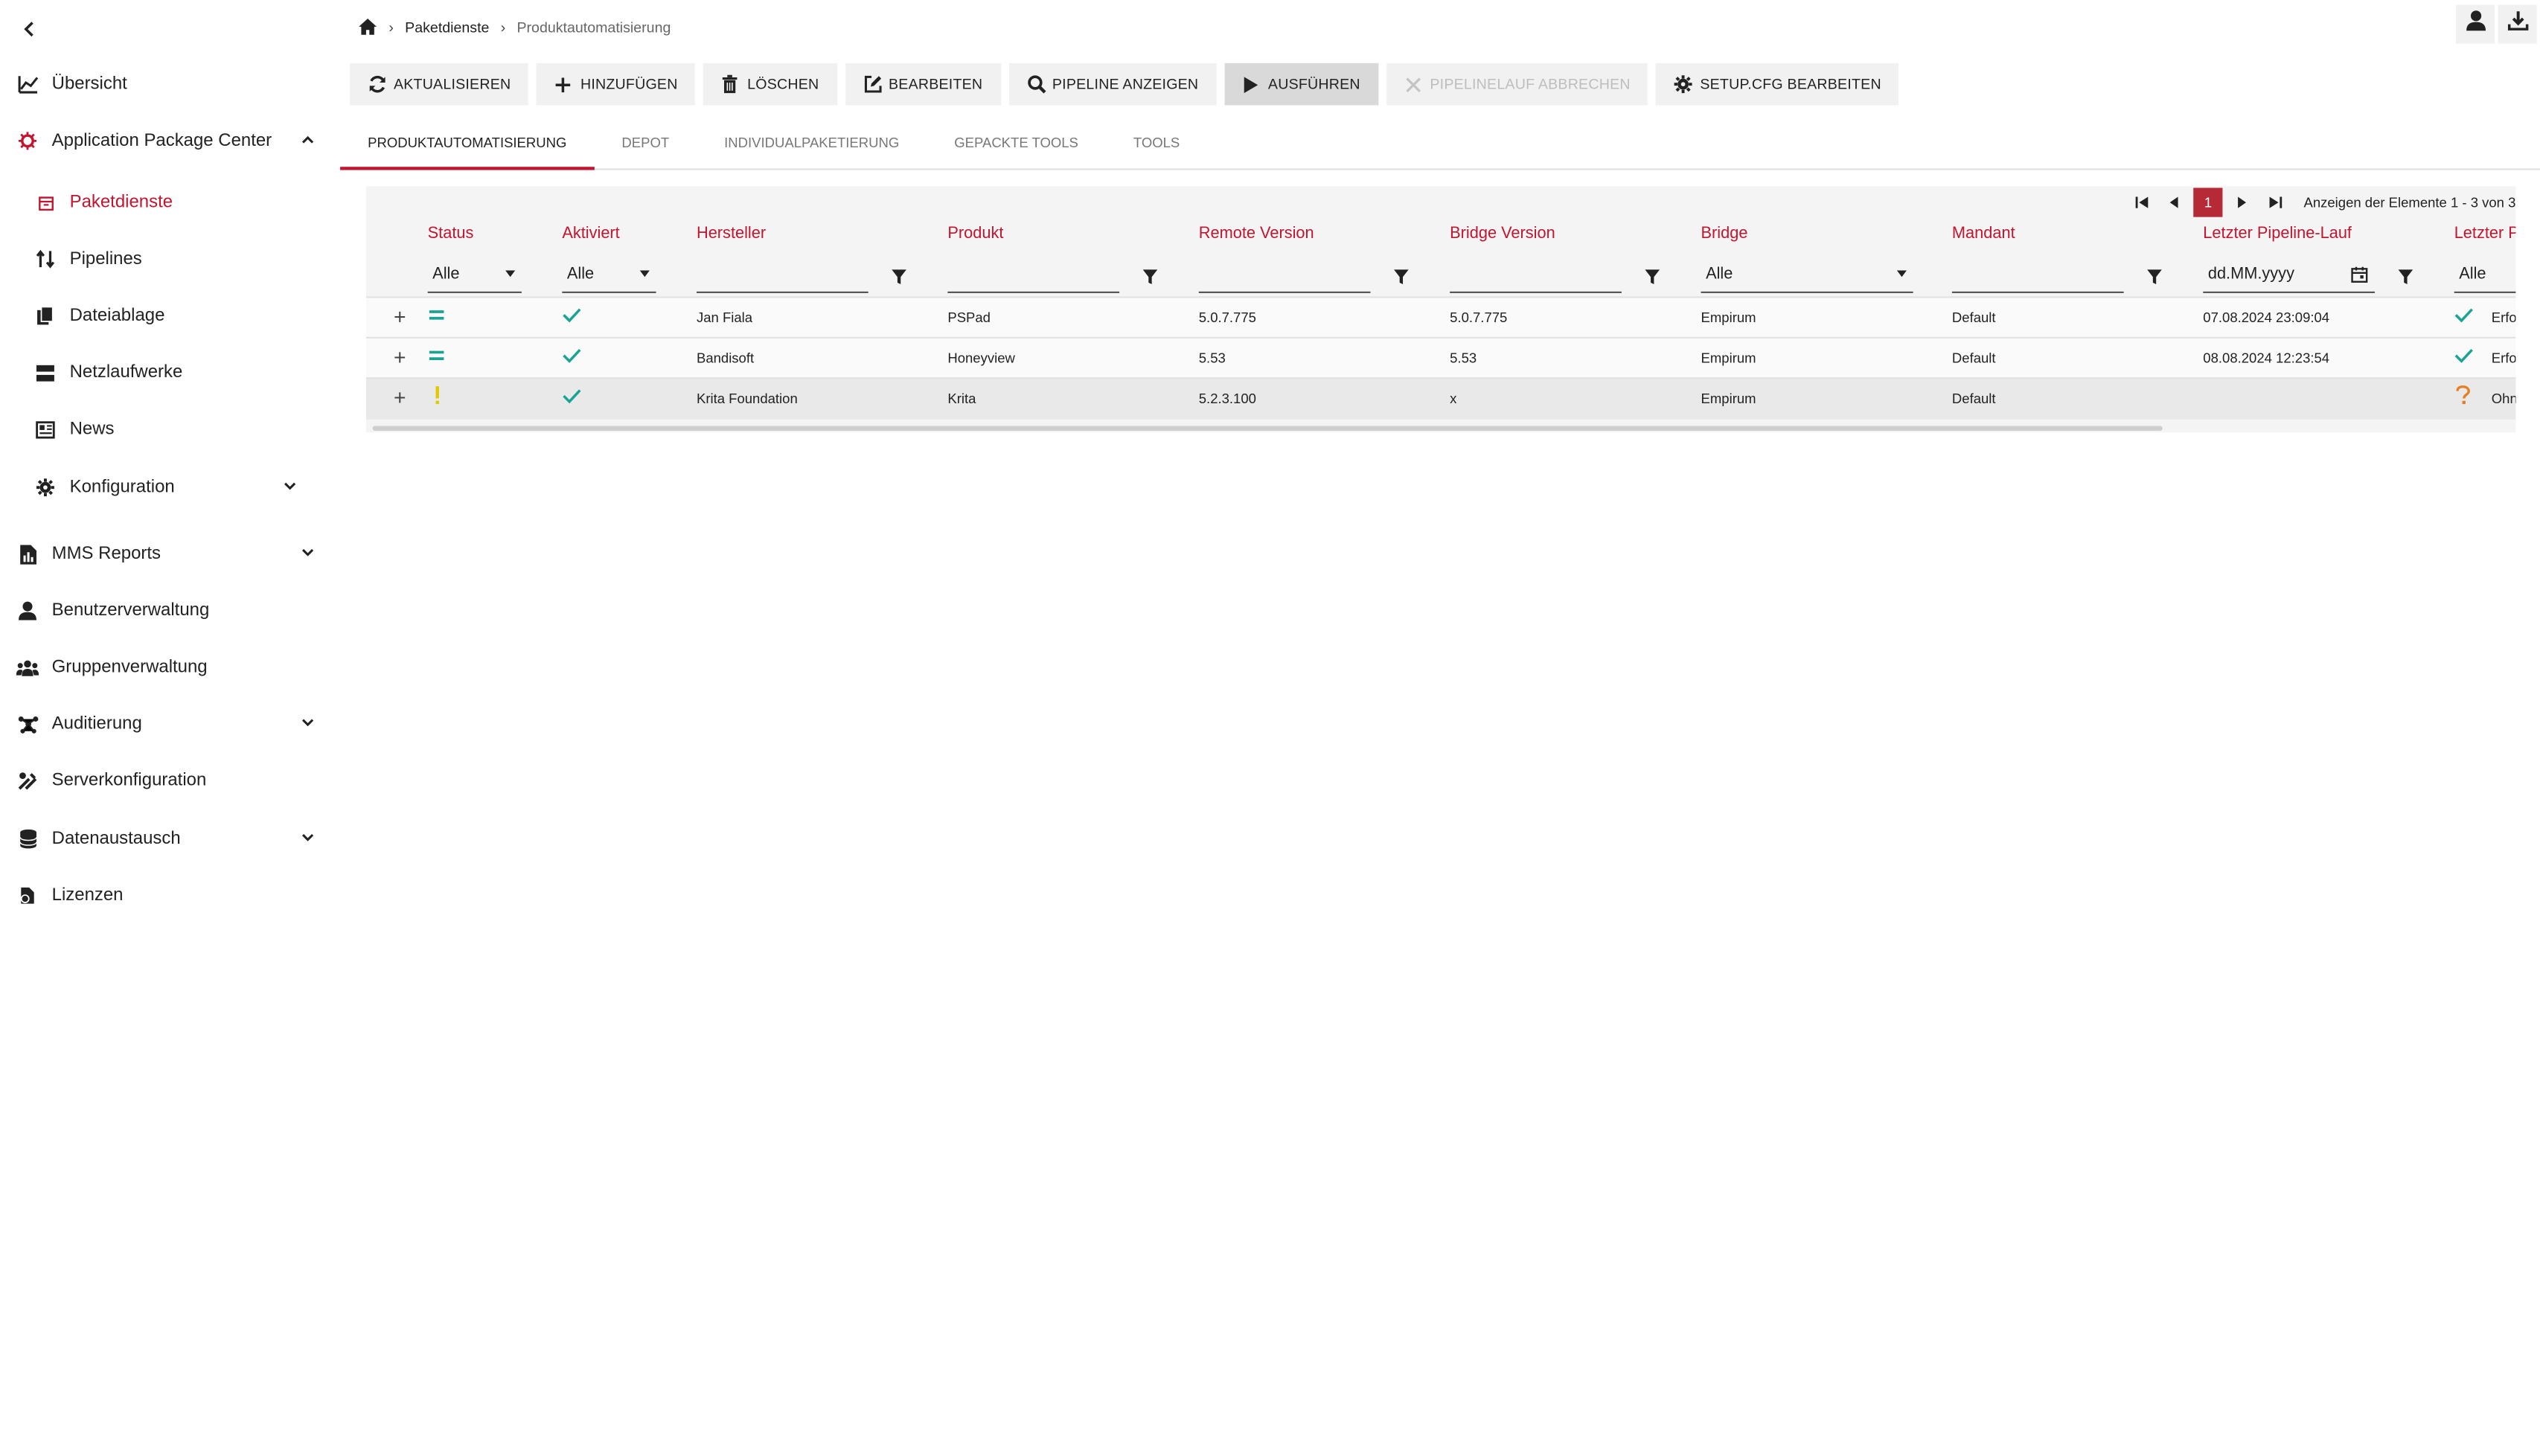 The image size is (2540, 1456). I want to click on next-page-icon, so click(2242, 203).